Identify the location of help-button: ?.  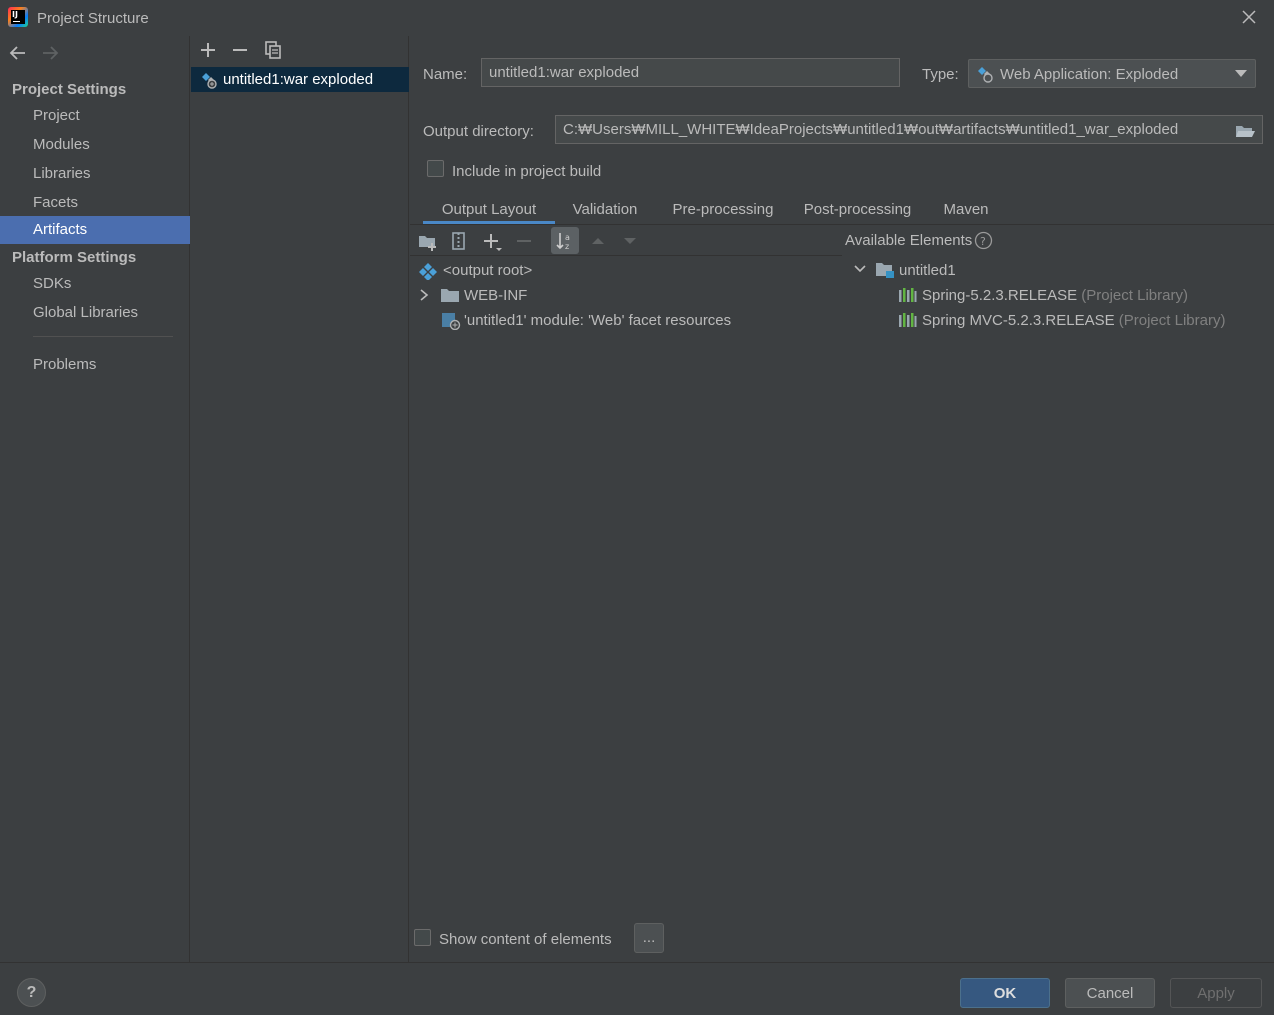
(31, 992).